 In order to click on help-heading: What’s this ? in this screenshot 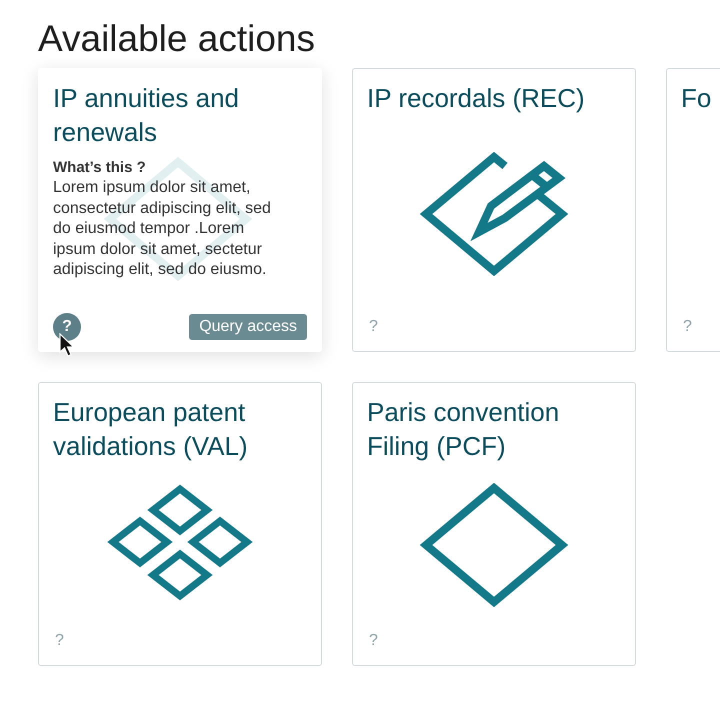, I will do `click(99, 167)`.